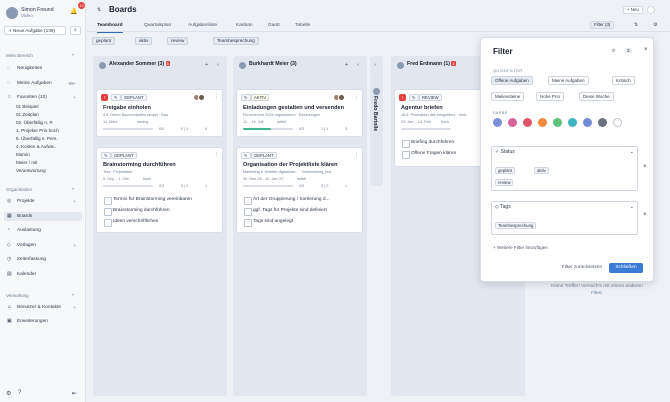  What do you see at coordinates (346, 65) in the screenshot?
I see `add-icon: +` at bounding box center [346, 65].